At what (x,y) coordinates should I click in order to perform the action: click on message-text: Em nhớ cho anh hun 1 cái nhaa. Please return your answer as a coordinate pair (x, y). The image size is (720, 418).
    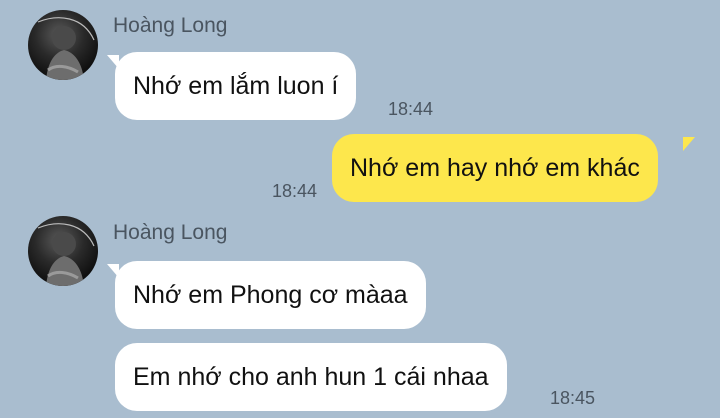
    Looking at the image, I should click on (311, 376).